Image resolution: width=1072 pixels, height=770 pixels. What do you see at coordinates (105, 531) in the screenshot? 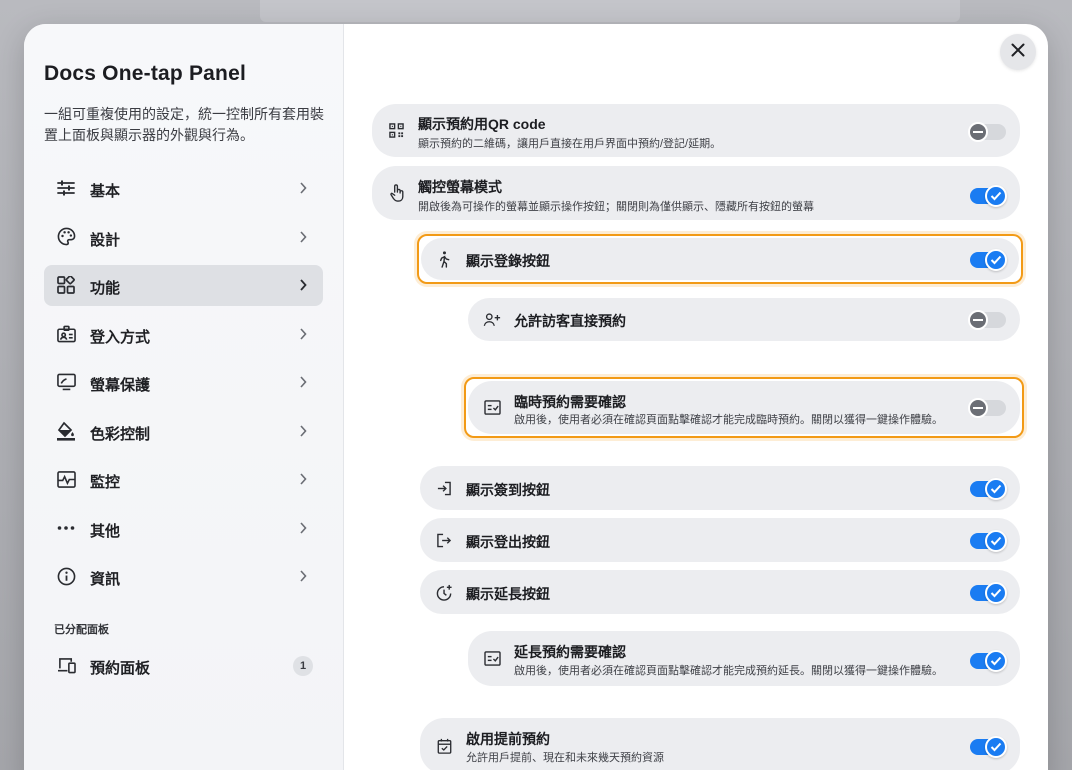
I see `sidebar-item-label: 其他` at bounding box center [105, 531].